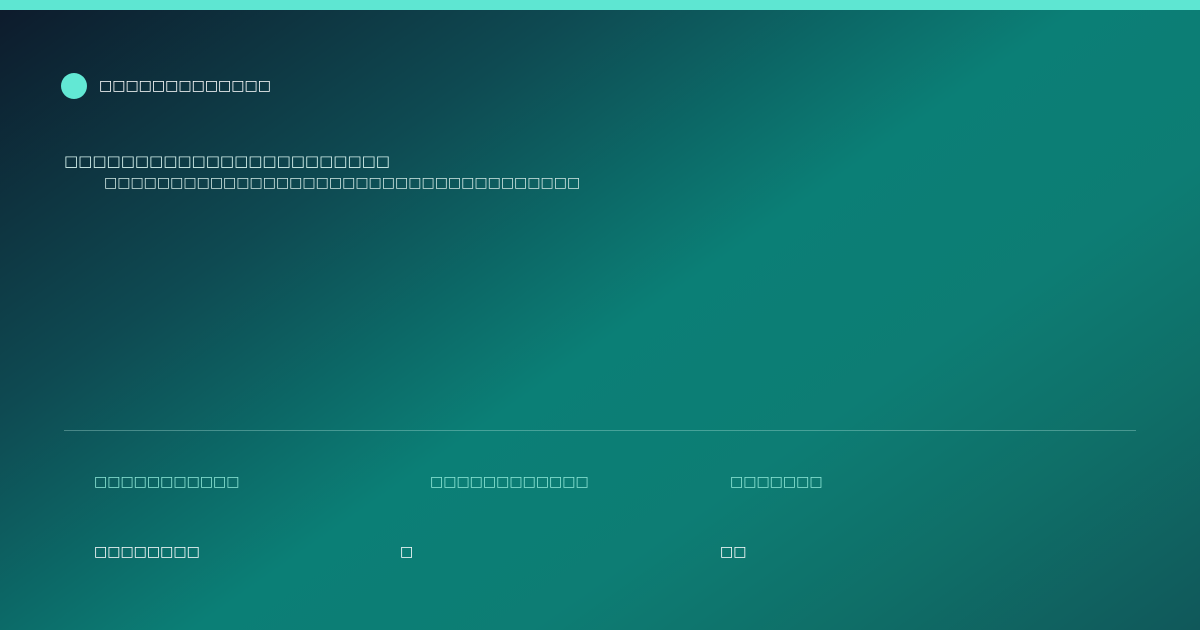 This screenshot has height=630, width=1200. I want to click on brand: □□□□□□□□□□□□□, so click(166, 86).